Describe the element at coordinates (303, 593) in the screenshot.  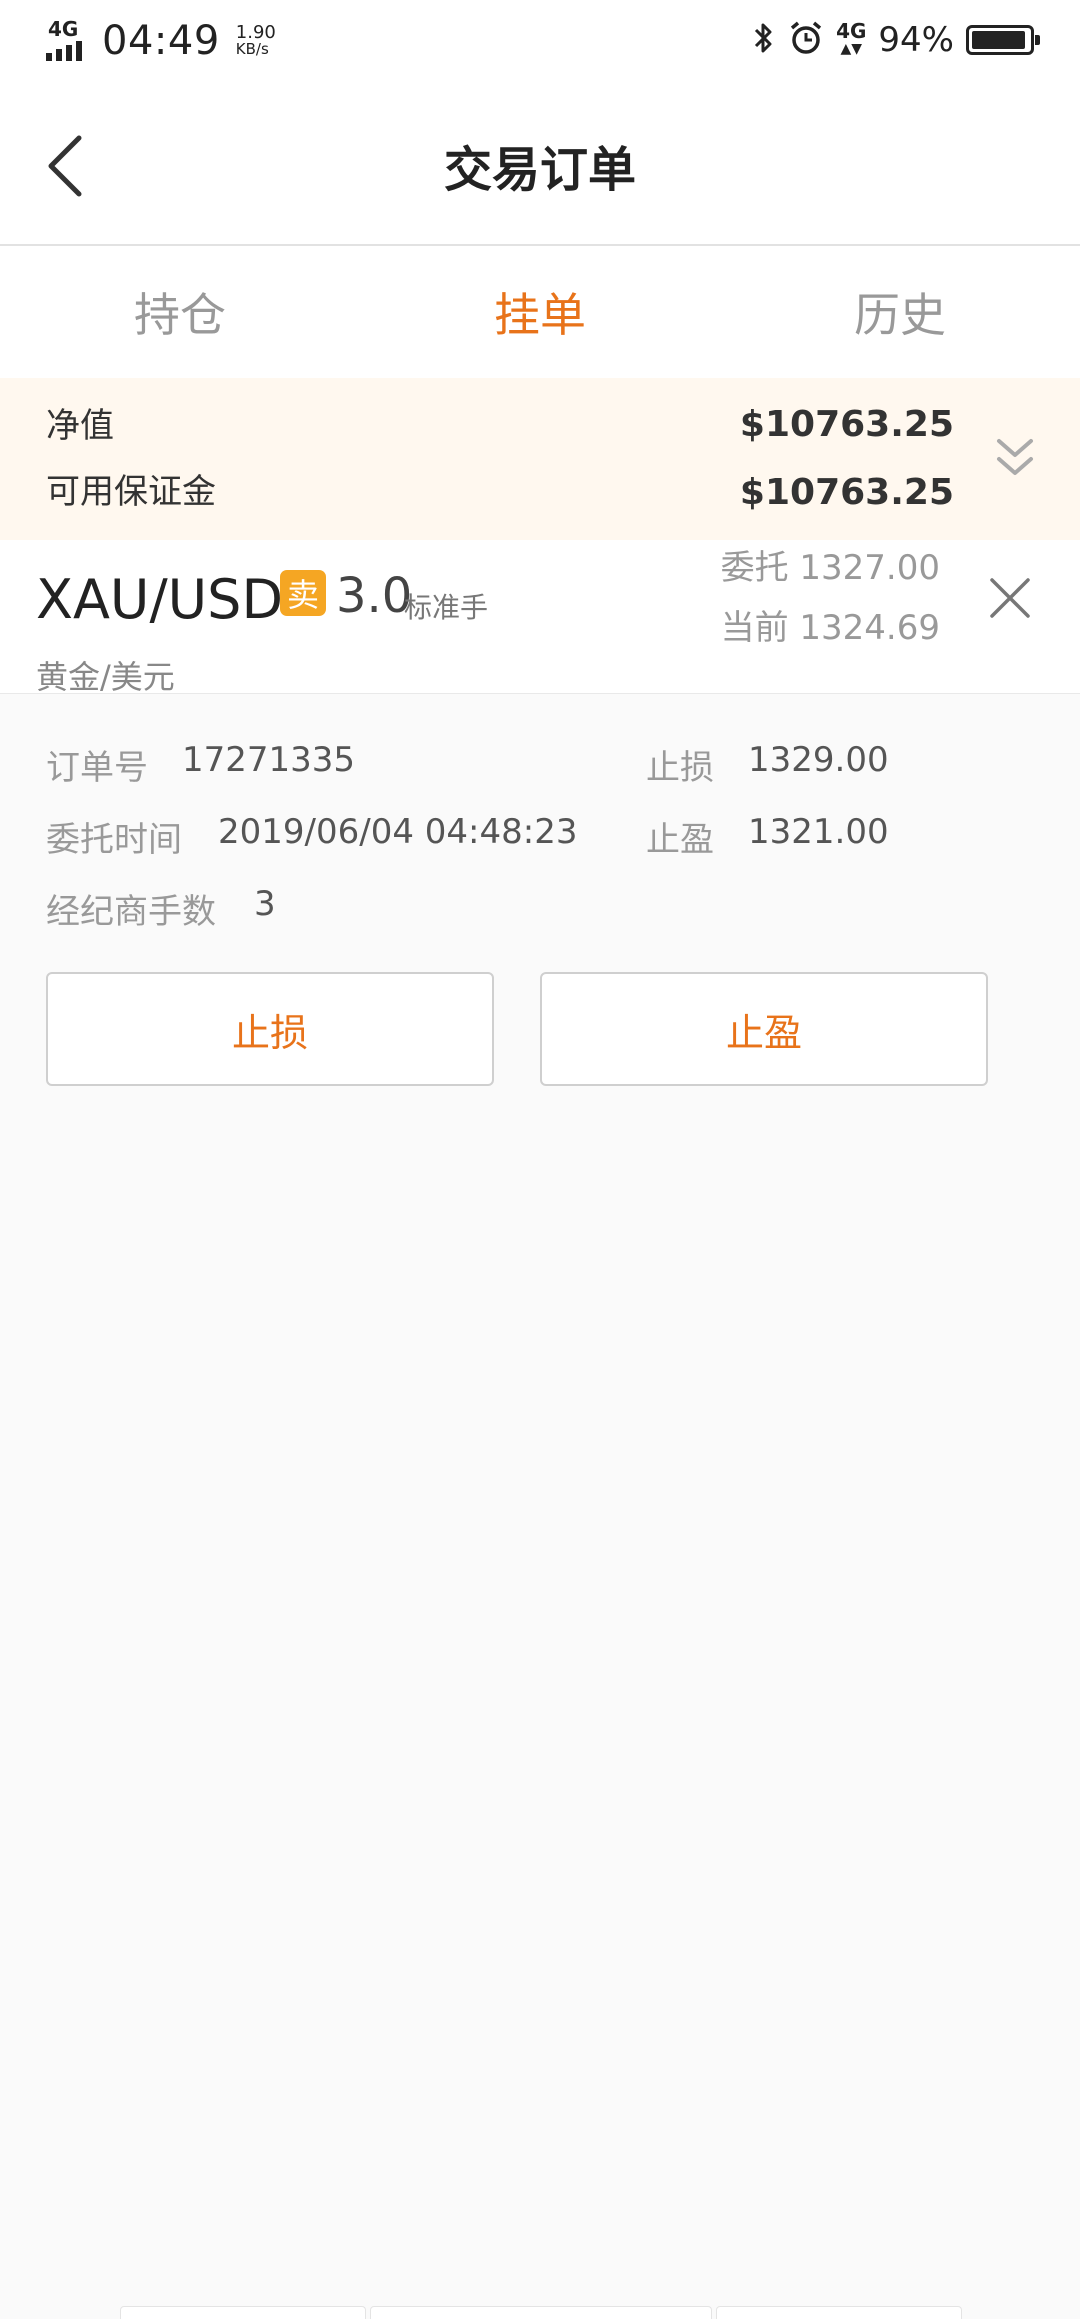
I see `sell-badge: 卖` at that location.